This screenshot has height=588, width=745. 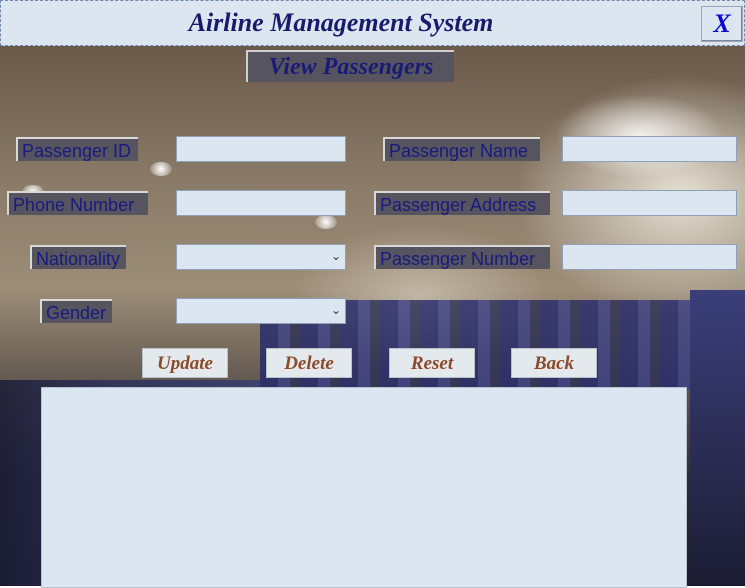 I want to click on passenger-id-input, so click(x=261, y=149).